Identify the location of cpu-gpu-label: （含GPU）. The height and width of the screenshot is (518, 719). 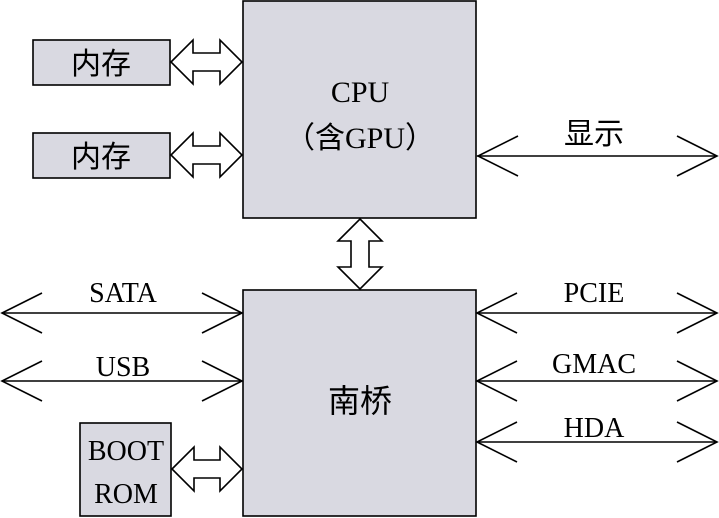
(360, 138).